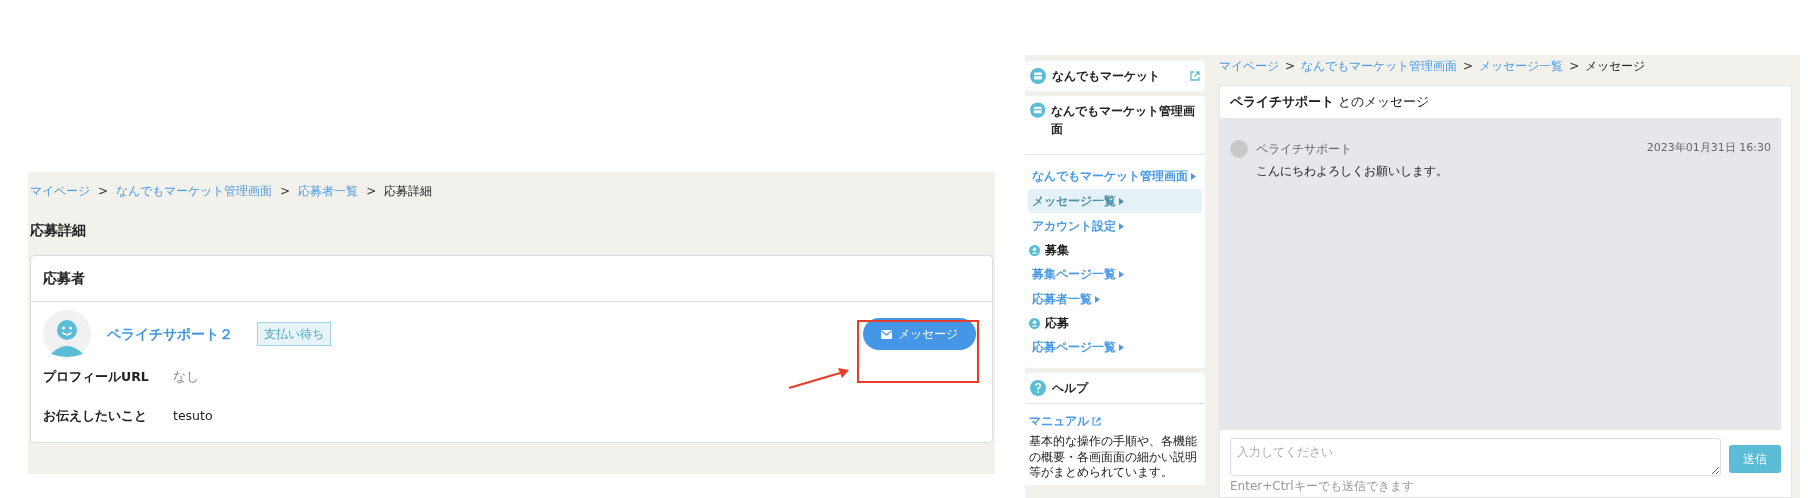  I want to click on input-hint: Enter+Ctrlキーでも送信できます, so click(1322, 486).